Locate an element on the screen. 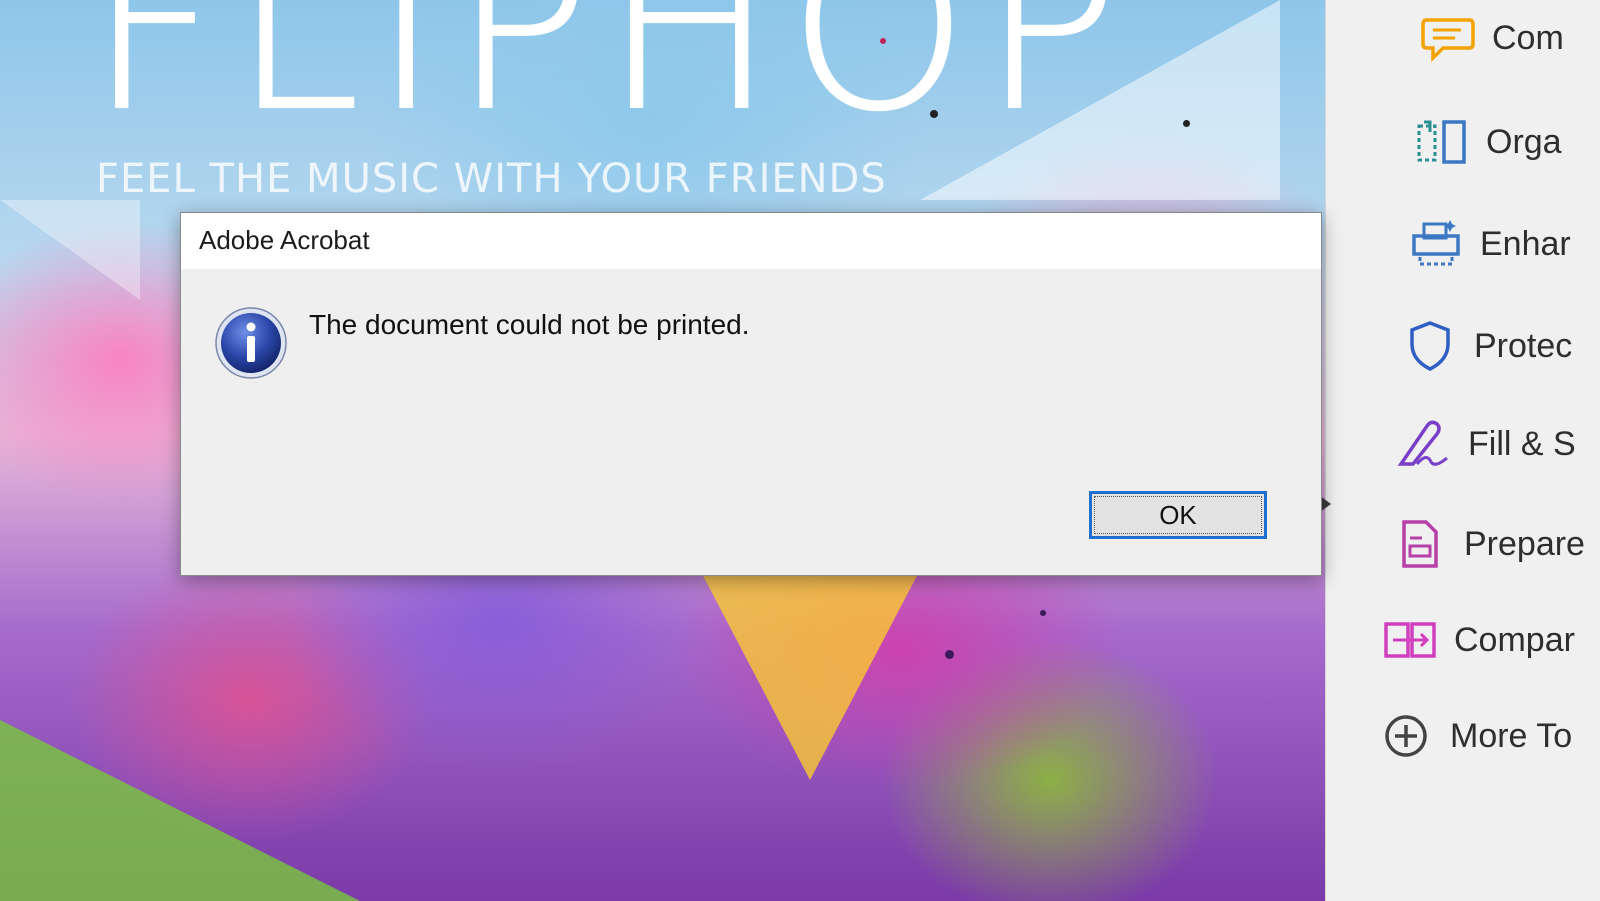 Image resolution: width=1600 pixels, height=901 pixels. enhance-scans-icon is located at coordinates (1436, 244).